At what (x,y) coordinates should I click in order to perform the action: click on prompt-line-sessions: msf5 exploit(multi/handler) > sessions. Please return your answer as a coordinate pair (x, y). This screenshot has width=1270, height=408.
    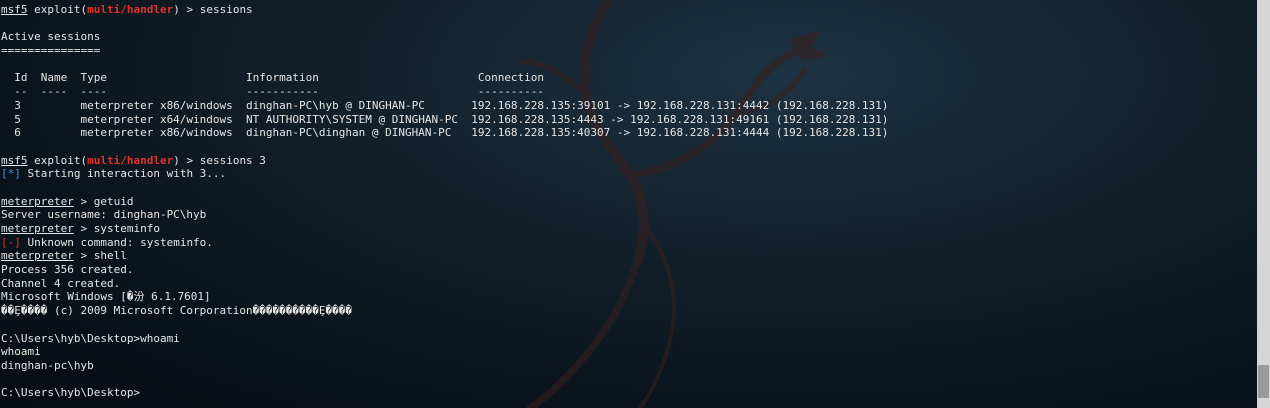
    Looking at the image, I should click on (127, 9).